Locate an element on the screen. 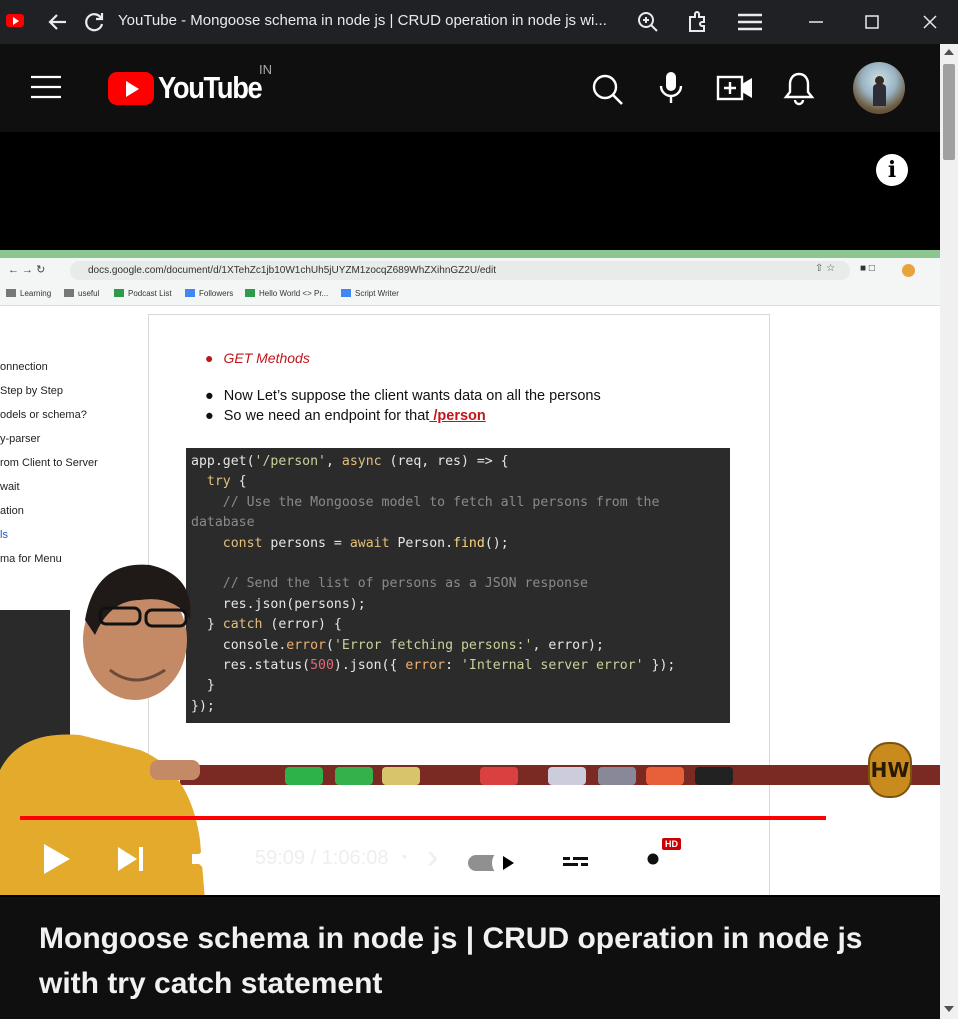  notifications-bell-icon is located at coordinates (799, 88).